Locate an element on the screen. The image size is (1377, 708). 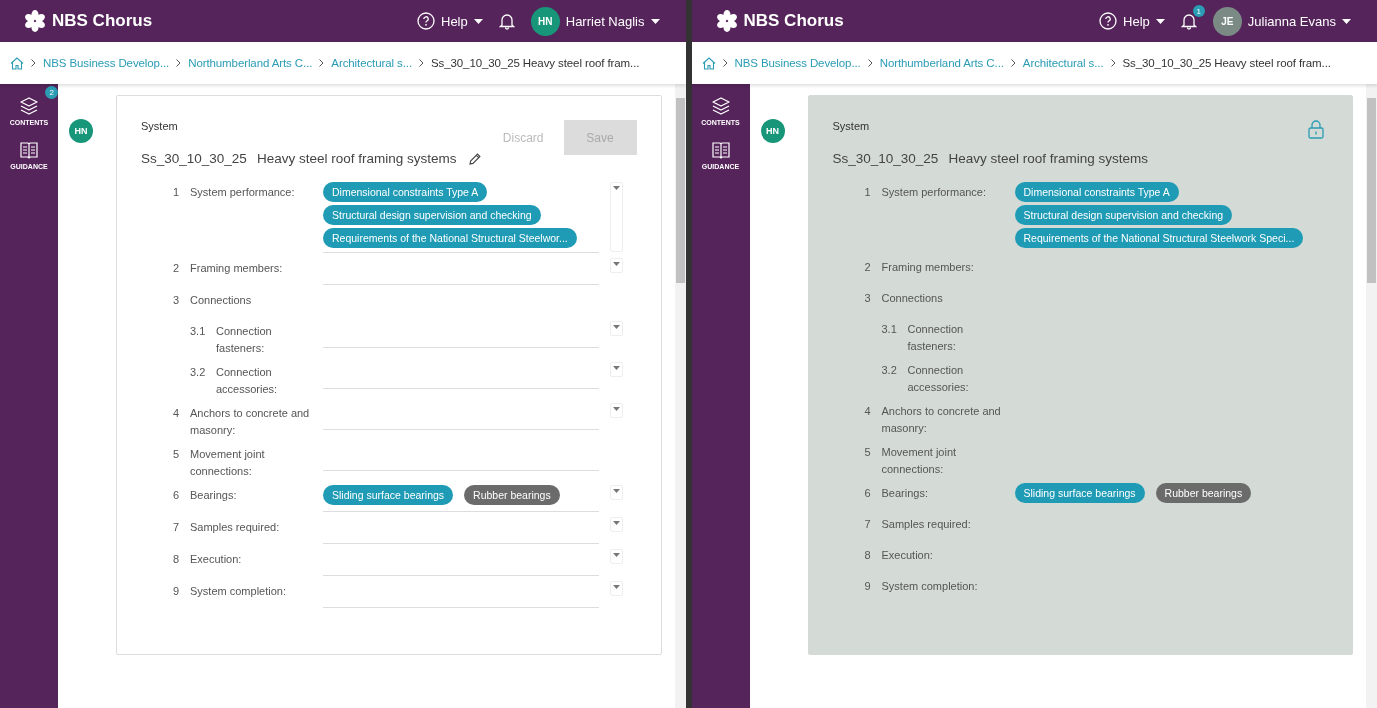
user-menu: HN Harriet Naglis is located at coordinates (595, 21).